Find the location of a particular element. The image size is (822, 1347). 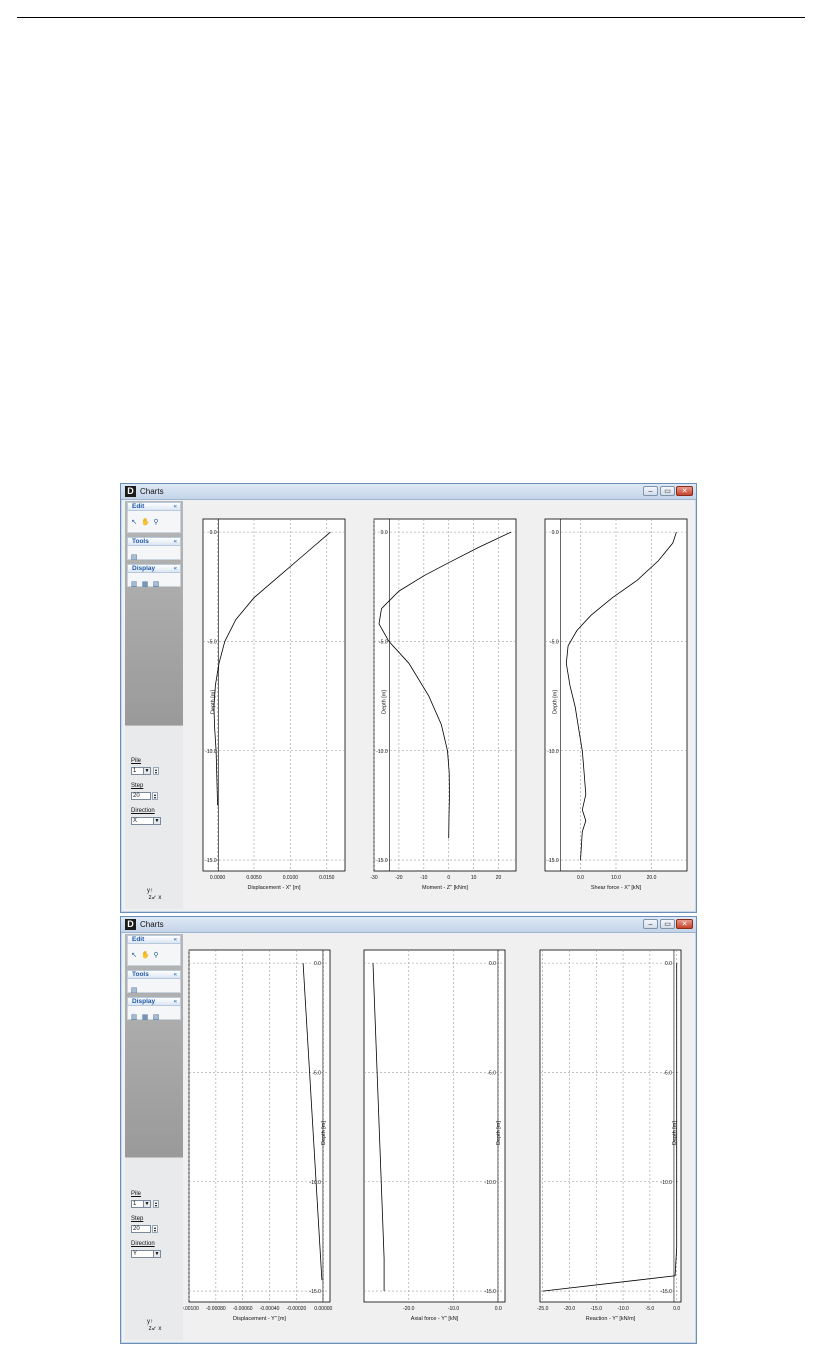

x-tick-label: -0.00060 is located at coordinates (243, 1309).